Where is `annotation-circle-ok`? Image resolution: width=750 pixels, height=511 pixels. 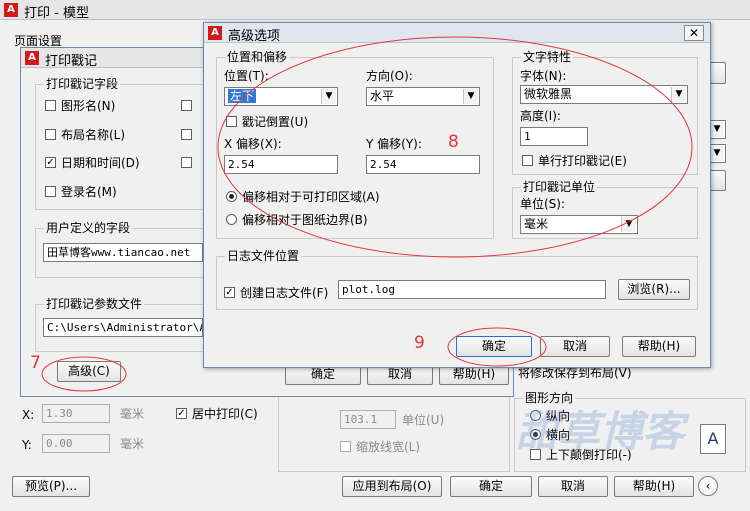 annotation-circle-ok is located at coordinates (497, 347).